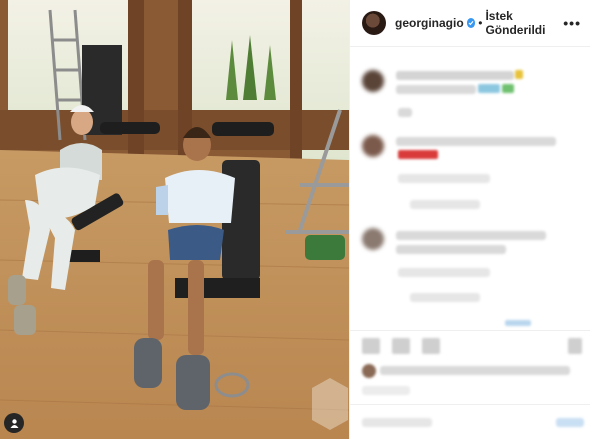  Describe the element at coordinates (475, 370) in the screenshot. I see `likes-text` at that location.